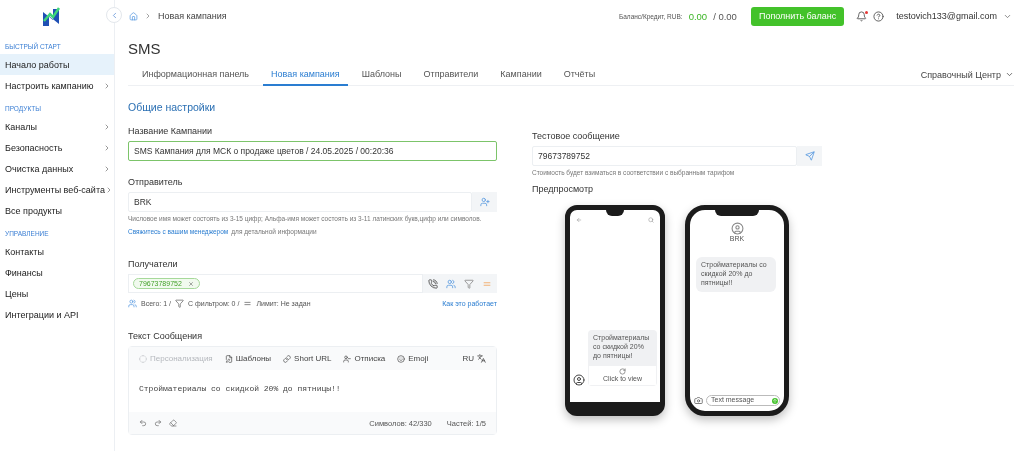  What do you see at coordinates (862, 16) in the screenshot?
I see `bell-icon` at bounding box center [862, 16].